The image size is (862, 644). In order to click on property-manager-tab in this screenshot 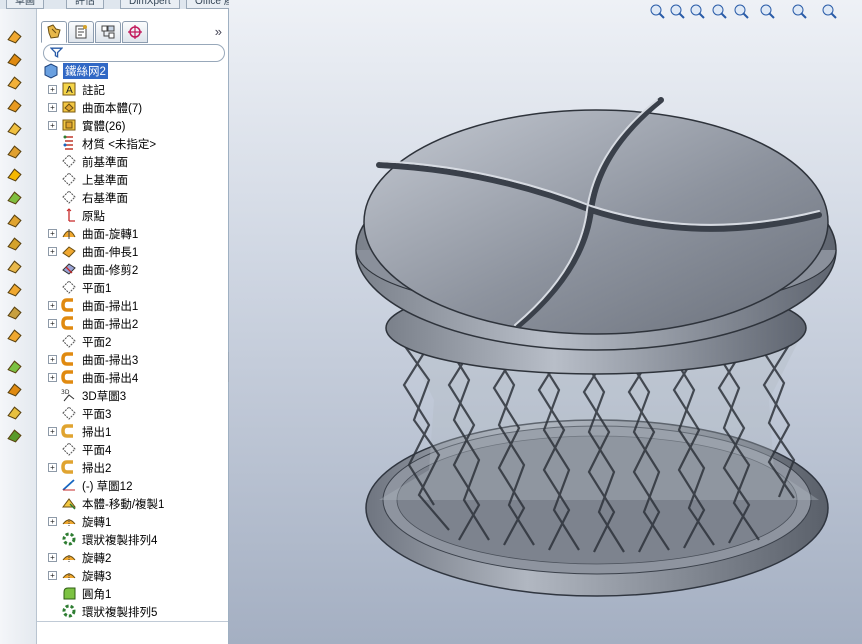, I will do `click(81, 32)`.